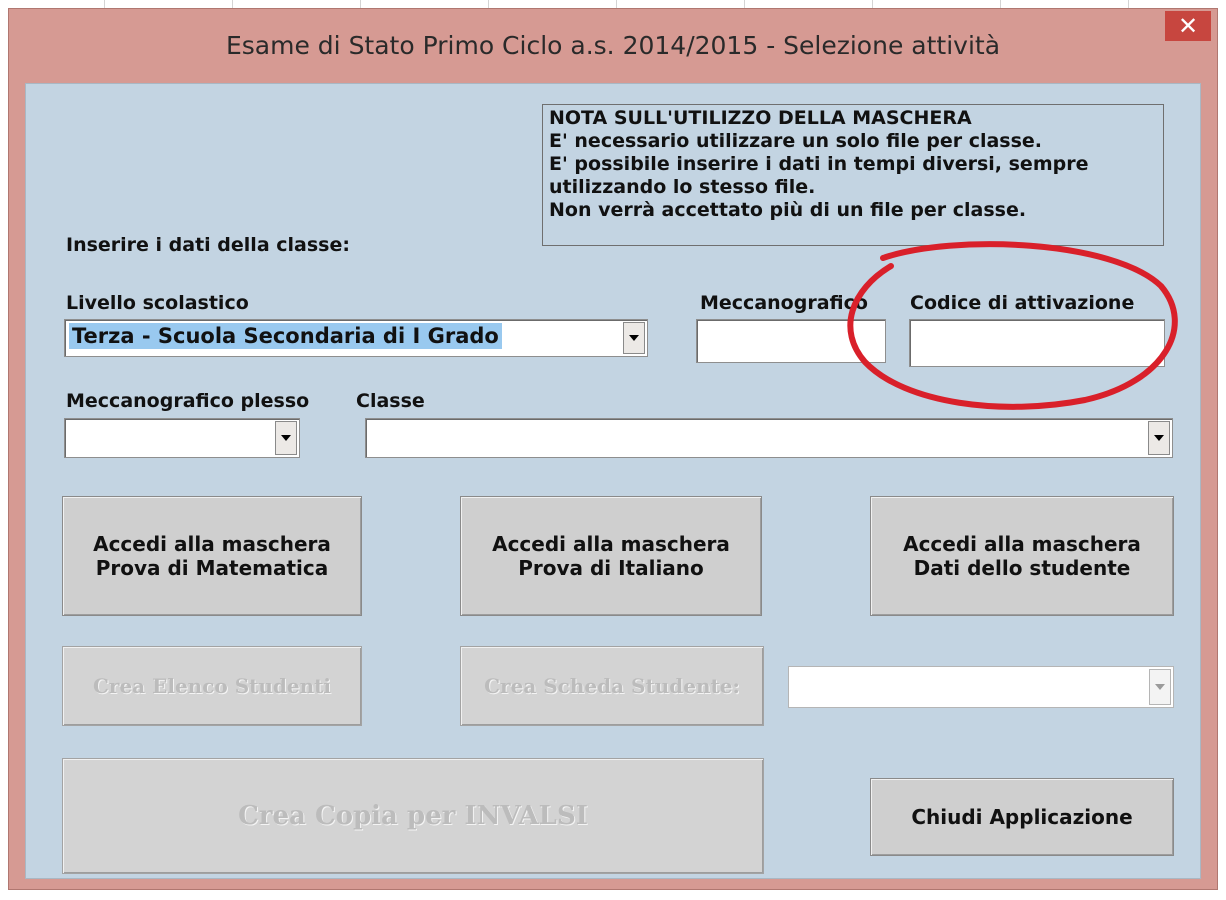 The height and width of the screenshot is (900, 1226). What do you see at coordinates (157, 303) in the screenshot?
I see `livello-label: Livello scolastico` at bounding box center [157, 303].